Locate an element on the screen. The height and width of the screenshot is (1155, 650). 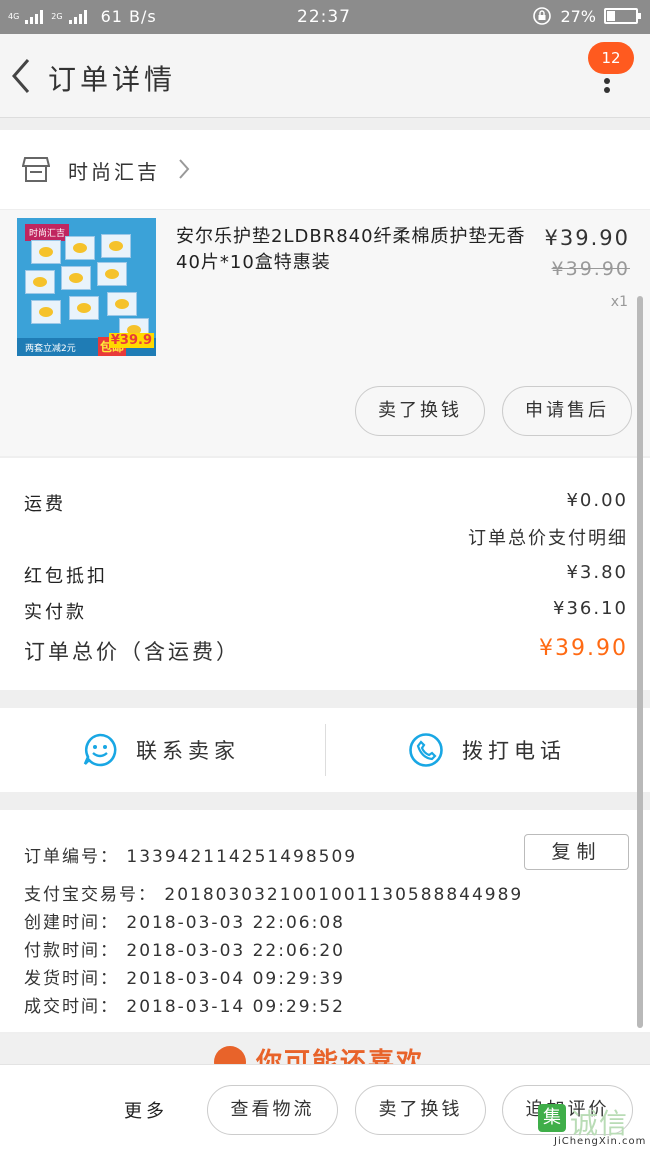
battery-icon is located at coordinates (622, 16).